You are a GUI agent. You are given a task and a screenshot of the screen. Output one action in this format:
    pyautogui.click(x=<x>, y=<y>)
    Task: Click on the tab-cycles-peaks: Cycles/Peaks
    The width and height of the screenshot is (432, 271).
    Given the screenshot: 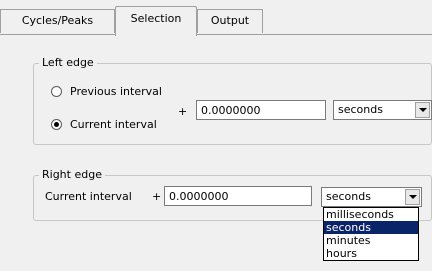 What is the action you would take?
    pyautogui.click(x=57, y=21)
    